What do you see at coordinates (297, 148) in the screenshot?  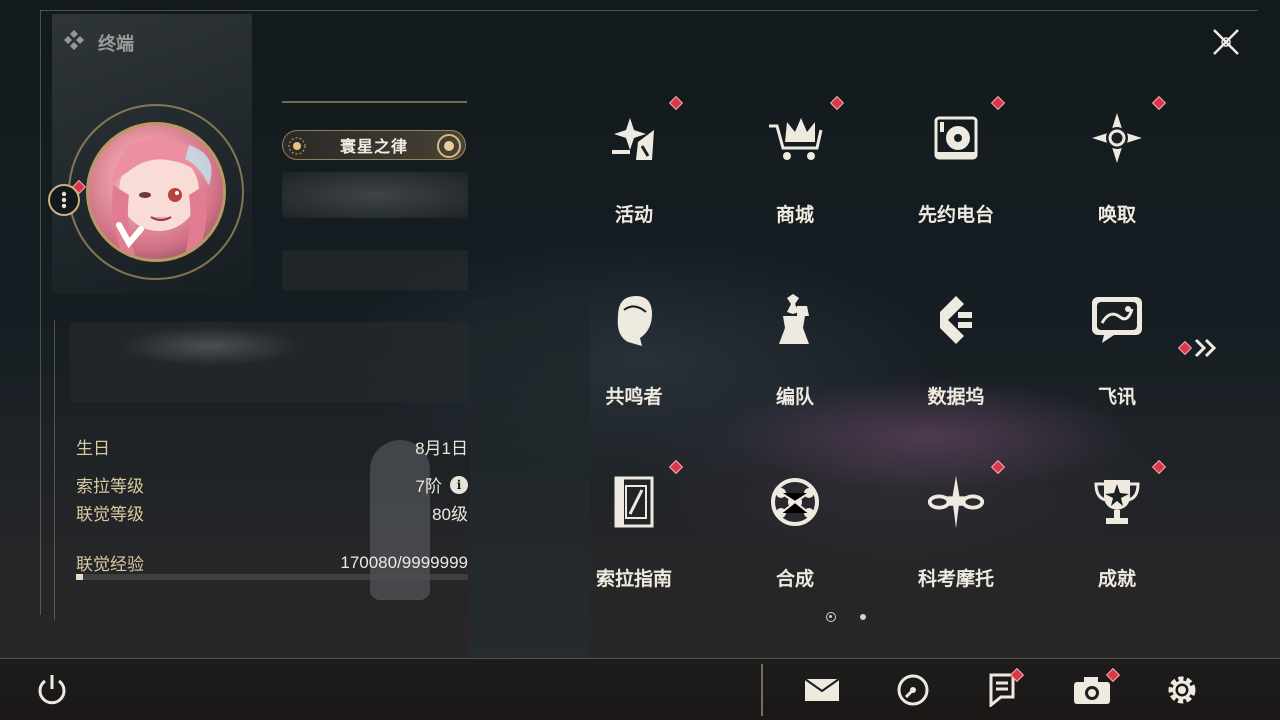 I see `title-badge-sun-icon` at bounding box center [297, 148].